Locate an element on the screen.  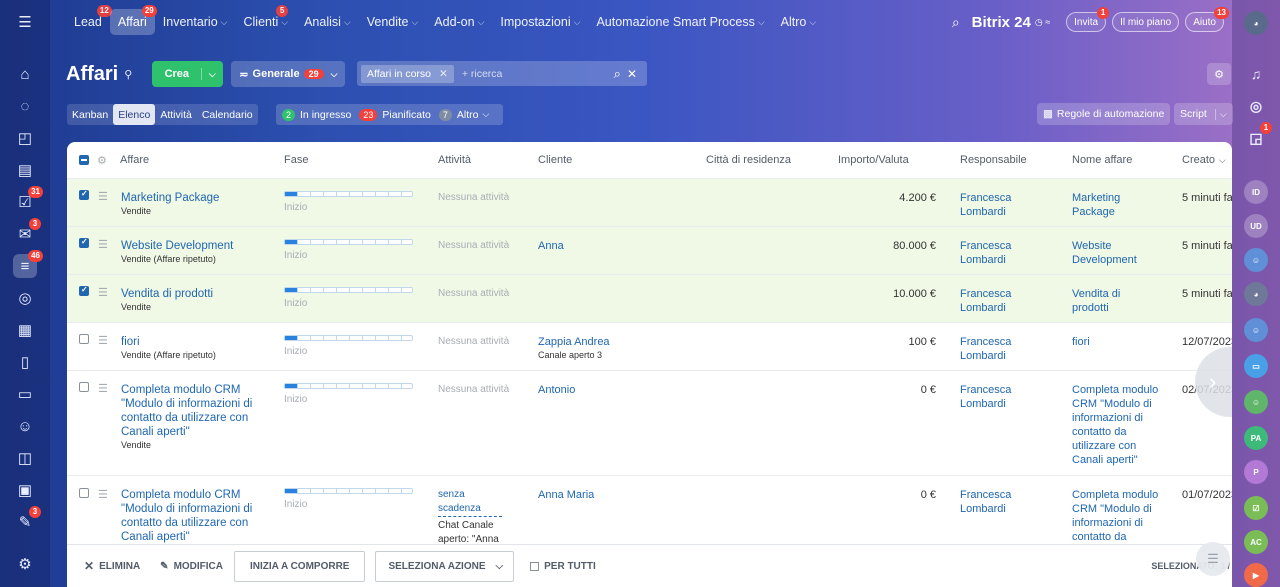
col-owner: Responsabile is located at coordinates (993, 160).